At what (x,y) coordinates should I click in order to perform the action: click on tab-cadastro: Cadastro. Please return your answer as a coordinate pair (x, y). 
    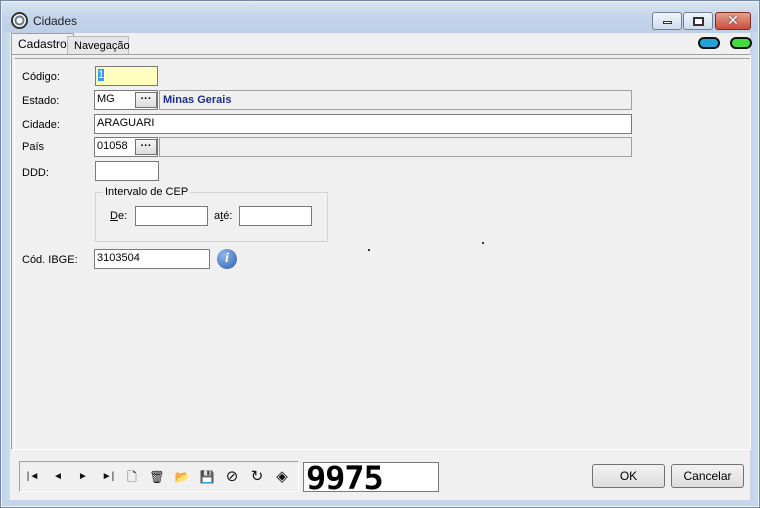
    Looking at the image, I should click on (42, 43).